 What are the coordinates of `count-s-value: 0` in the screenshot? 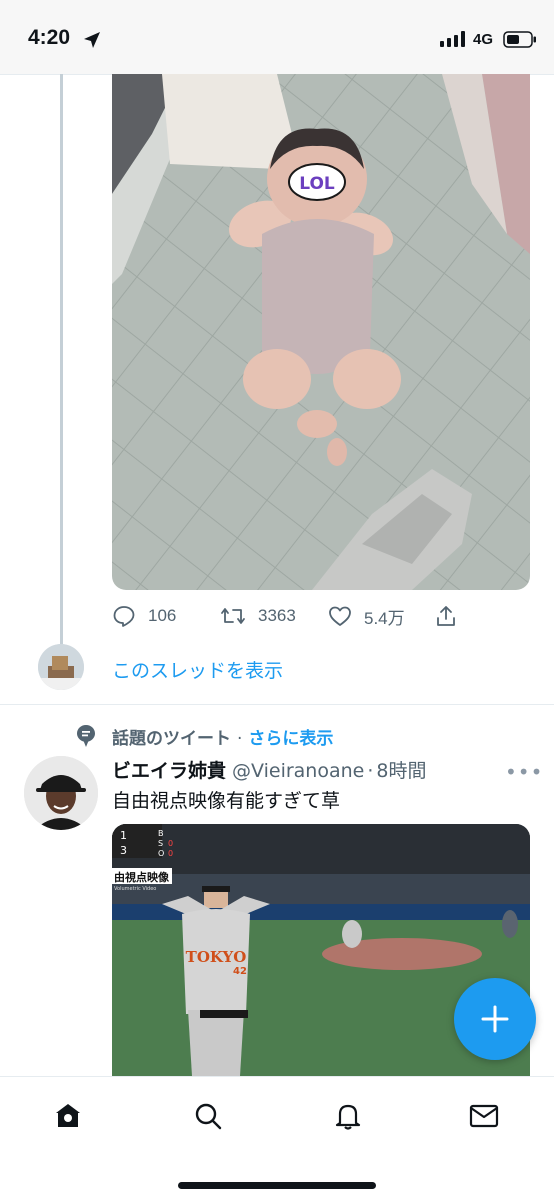 It's located at (170, 843).